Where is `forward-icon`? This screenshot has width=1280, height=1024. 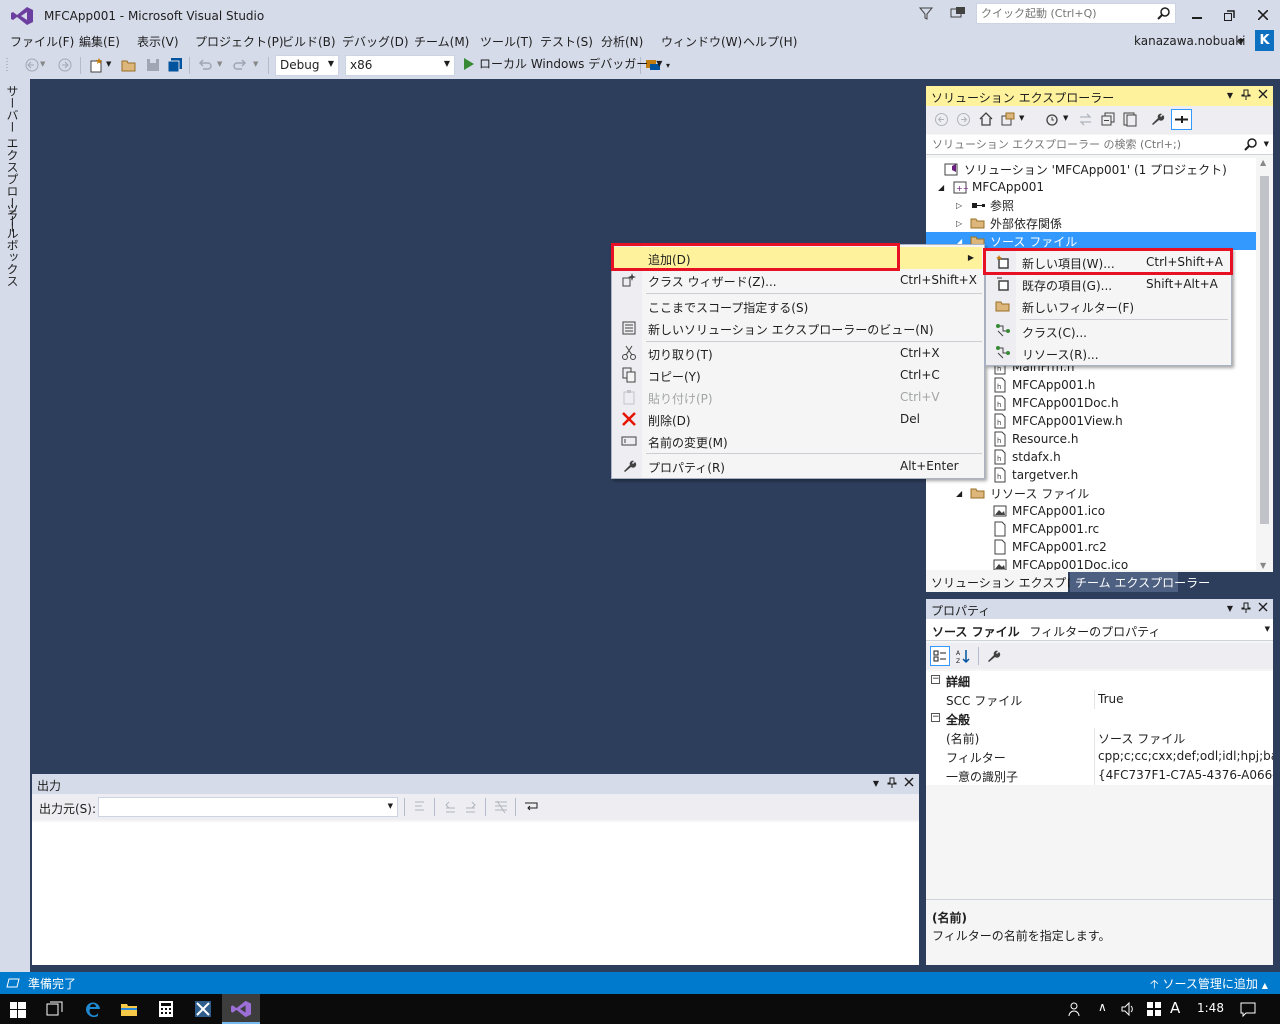
forward-icon is located at coordinates (963, 119).